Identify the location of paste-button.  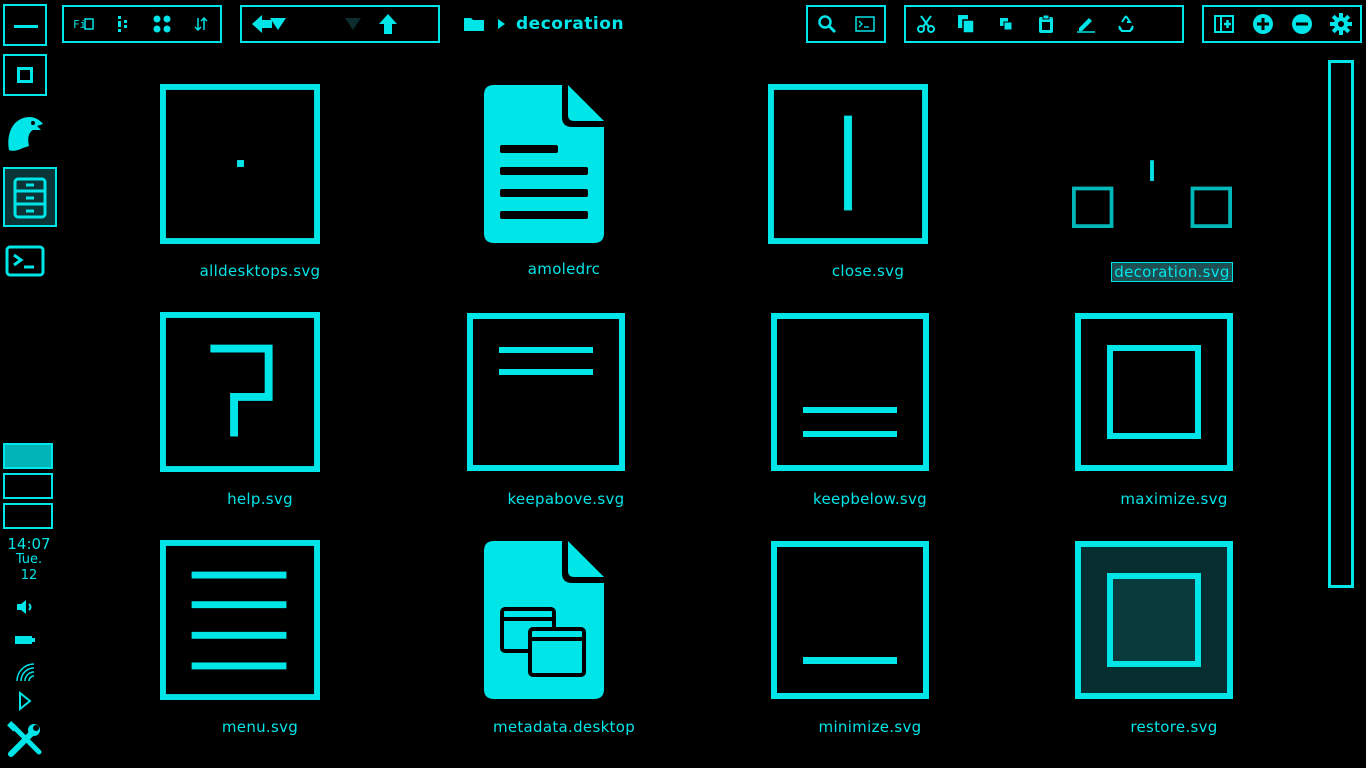
(1046, 24).